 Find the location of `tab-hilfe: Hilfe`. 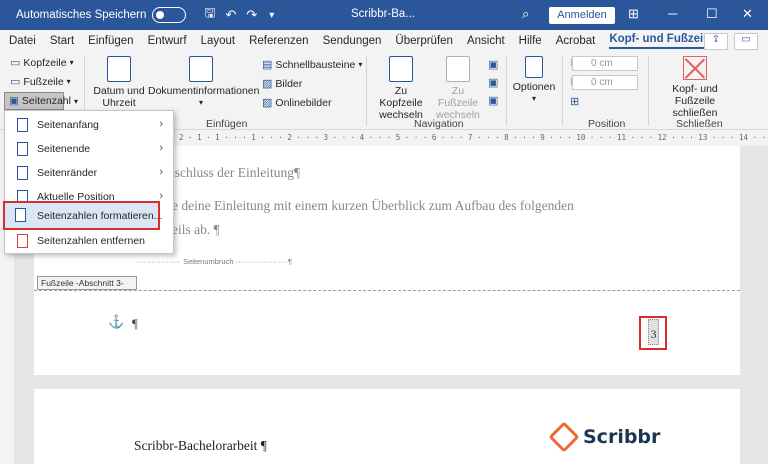

tab-hilfe: Hilfe is located at coordinates (530, 41).